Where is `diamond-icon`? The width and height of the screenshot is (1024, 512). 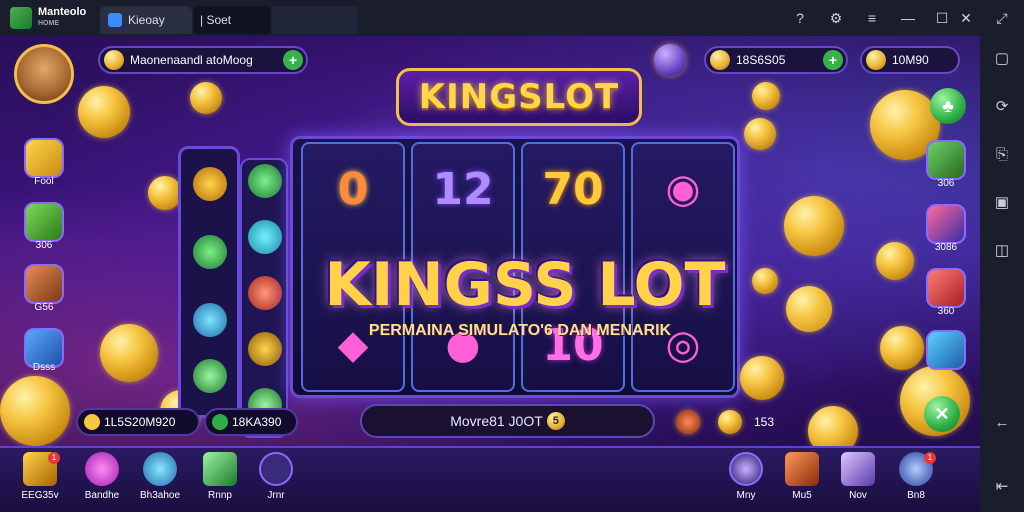 diamond-icon is located at coordinates (160, 469).